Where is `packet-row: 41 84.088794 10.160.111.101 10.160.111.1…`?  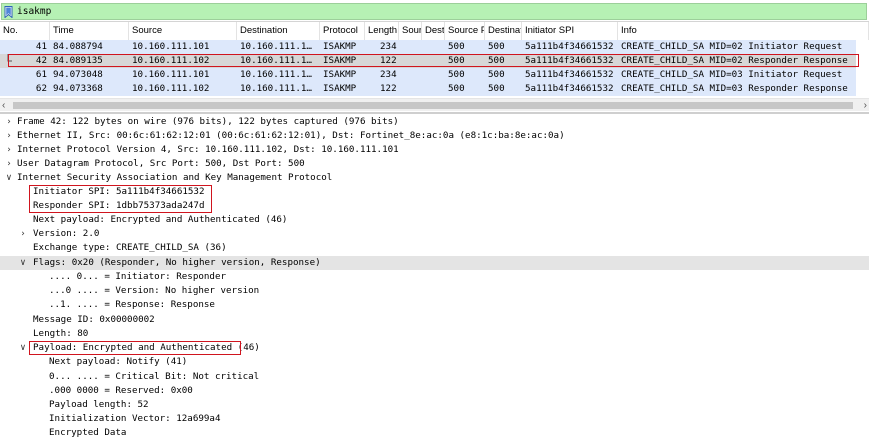
packet-row: 41 84.088794 10.160.111.101 10.160.111.1… is located at coordinates (428, 47).